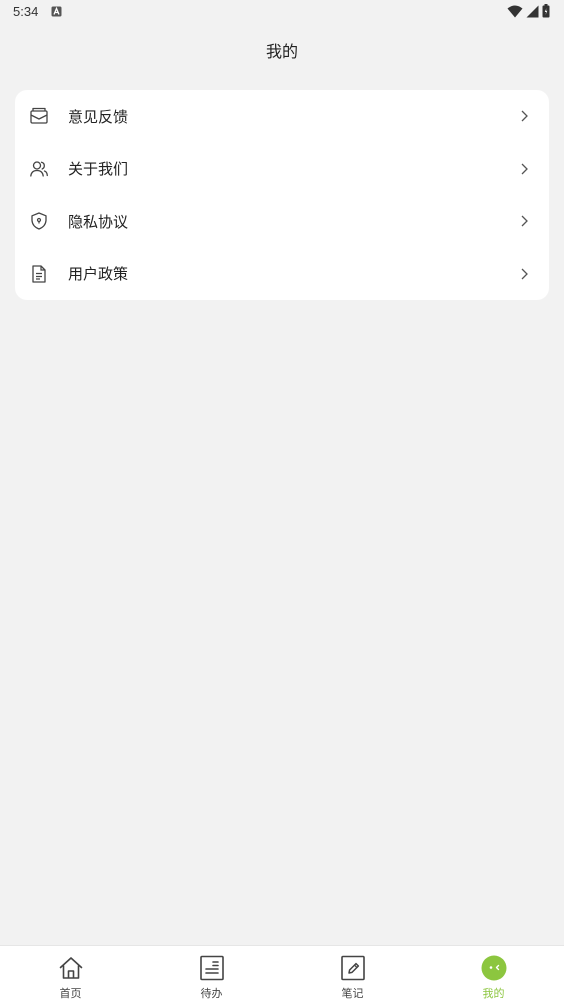 The image size is (564, 1005). What do you see at coordinates (98, 169) in the screenshot?
I see `menu-item-label: 关于我们` at bounding box center [98, 169].